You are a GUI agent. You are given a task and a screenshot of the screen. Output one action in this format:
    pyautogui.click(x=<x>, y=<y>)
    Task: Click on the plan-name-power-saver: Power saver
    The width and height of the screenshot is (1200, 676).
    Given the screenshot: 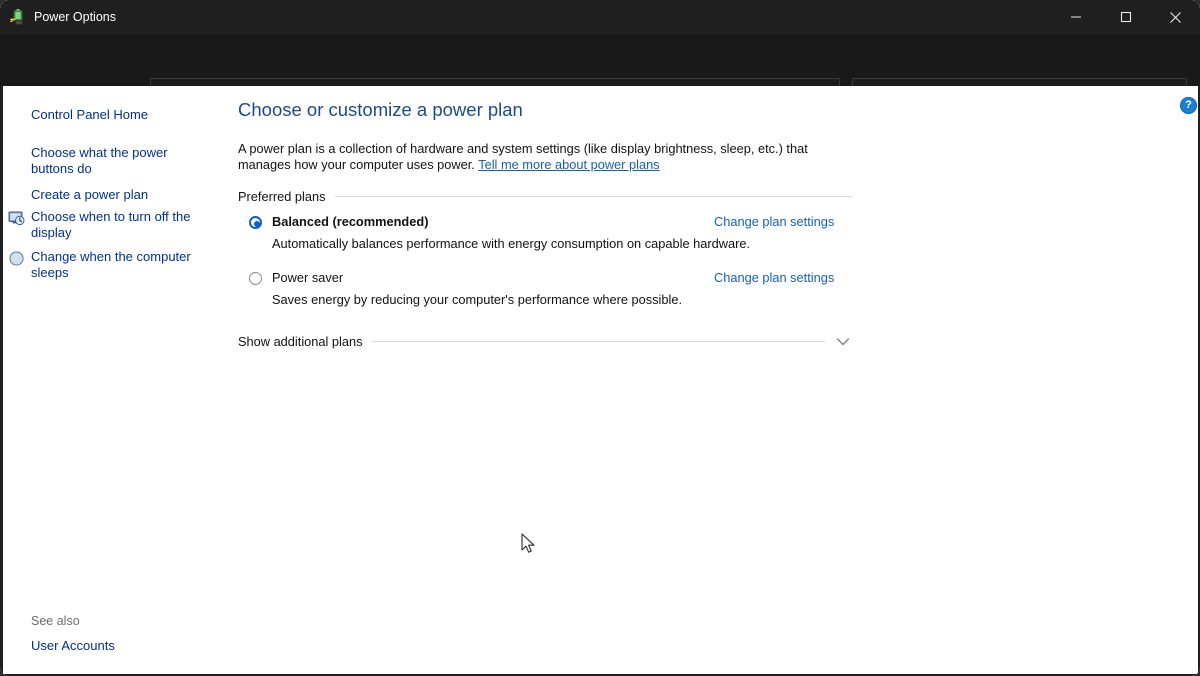 What is the action you would take?
    pyautogui.click(x=308, y=277)
    